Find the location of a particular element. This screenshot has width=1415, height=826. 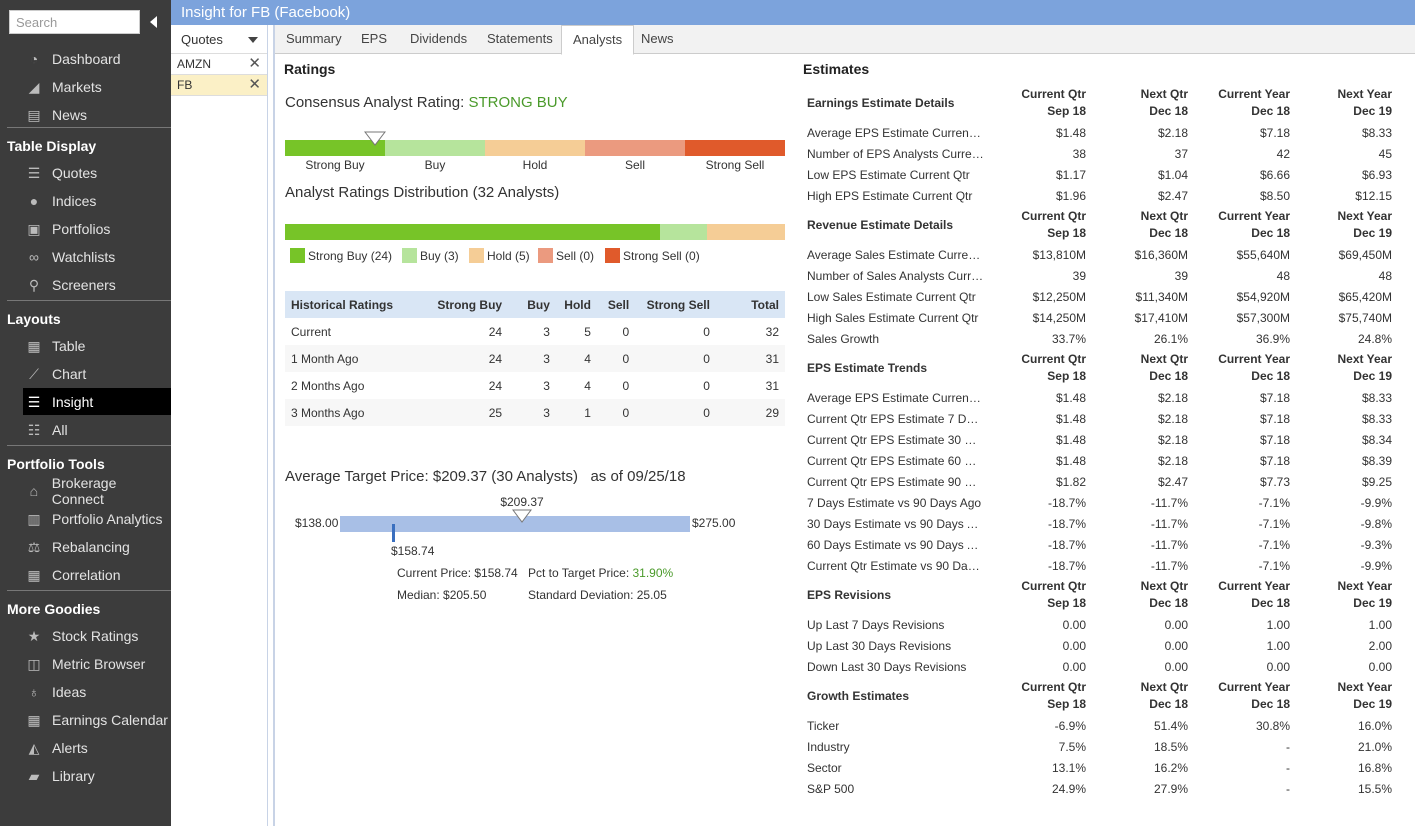

tab-summary: Summary is located at coordinates (314, 39).